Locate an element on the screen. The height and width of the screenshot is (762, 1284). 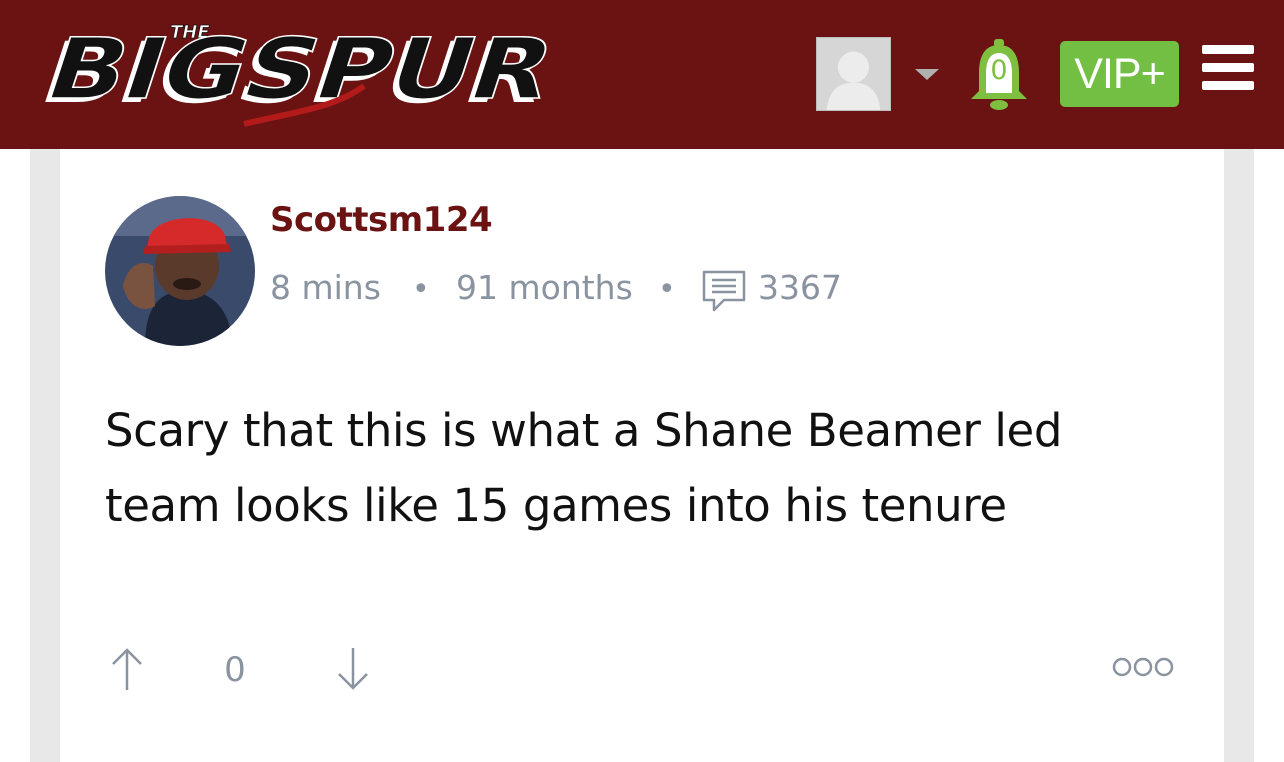
more-options-icon is located at coordinates (1143, 667).